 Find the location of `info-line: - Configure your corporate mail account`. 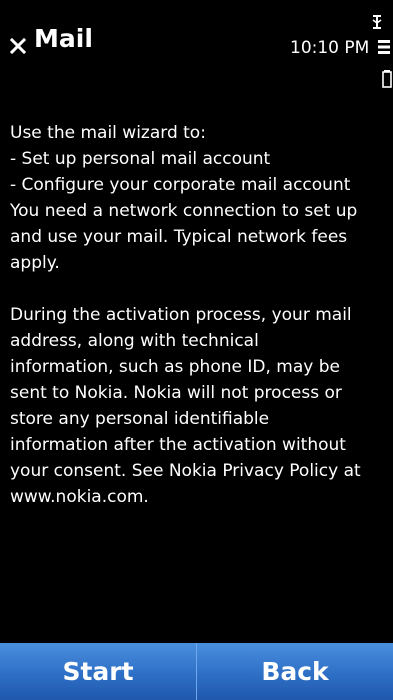

info-line: - Configure your corporate mail account is located at coordinates (180, 185).